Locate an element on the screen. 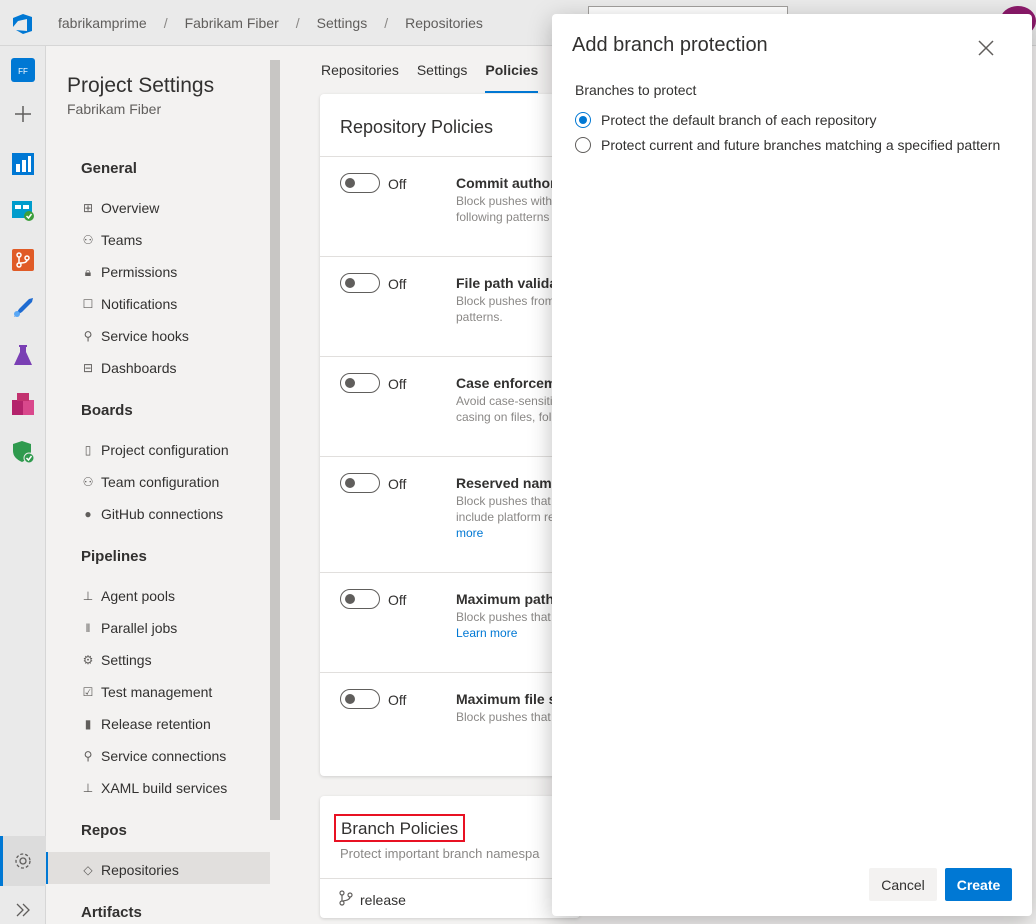 This screenshot has width=1036, height=924. nav-item-repositories: ◇ Repositories is located at coordinates (130, 870).